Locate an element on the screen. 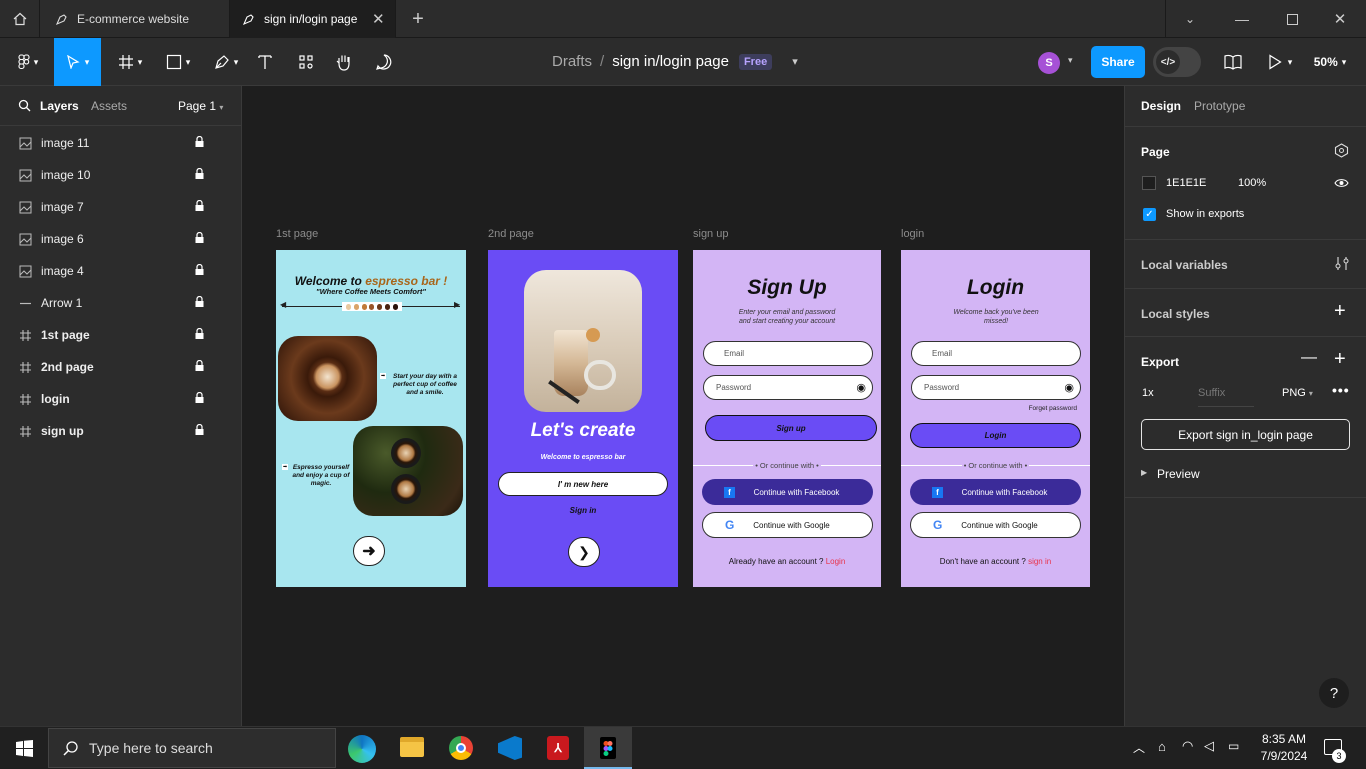 Image resolution: width=1366 pixels, height=769 pixels. im-new-here-button: I' m new here is located at coordinates (583, 484).